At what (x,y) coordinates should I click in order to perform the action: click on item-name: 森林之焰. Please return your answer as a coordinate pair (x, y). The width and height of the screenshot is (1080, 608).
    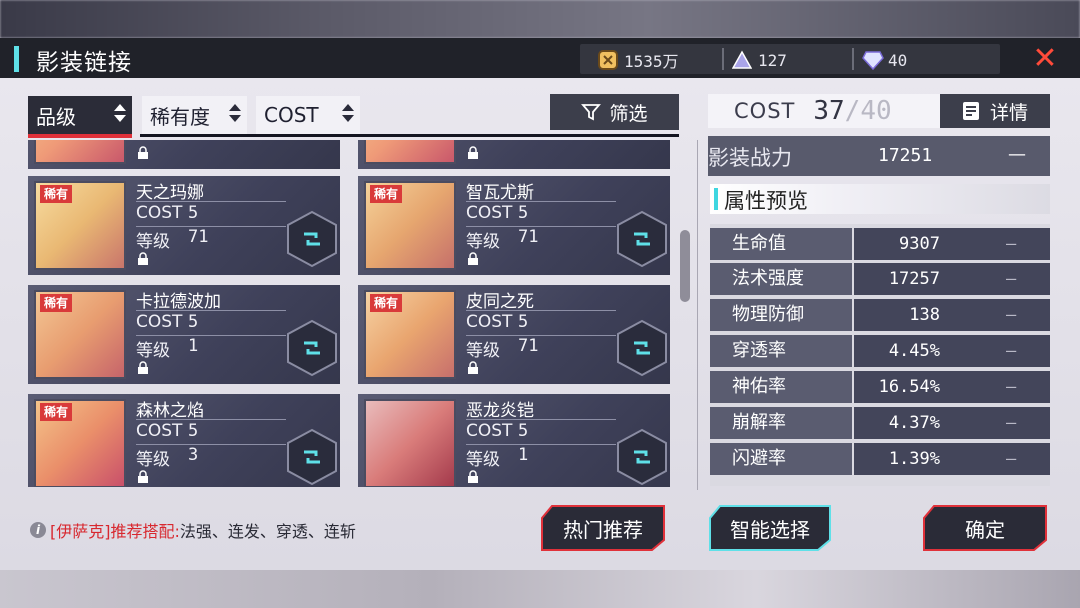
    Looking at the image, I should click on (170, 411).